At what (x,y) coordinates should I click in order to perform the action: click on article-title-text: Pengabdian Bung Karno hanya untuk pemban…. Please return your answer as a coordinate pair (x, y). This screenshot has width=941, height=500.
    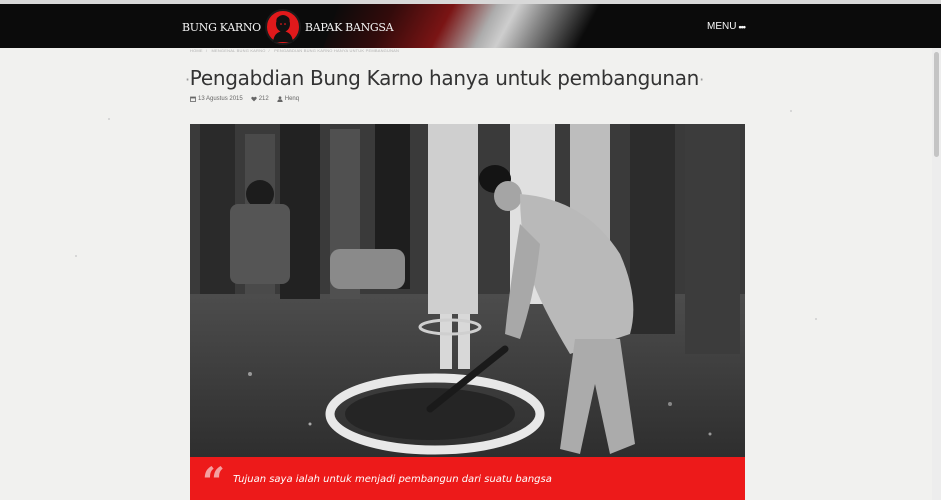
    Looking at the image, I should click on (444, 78).